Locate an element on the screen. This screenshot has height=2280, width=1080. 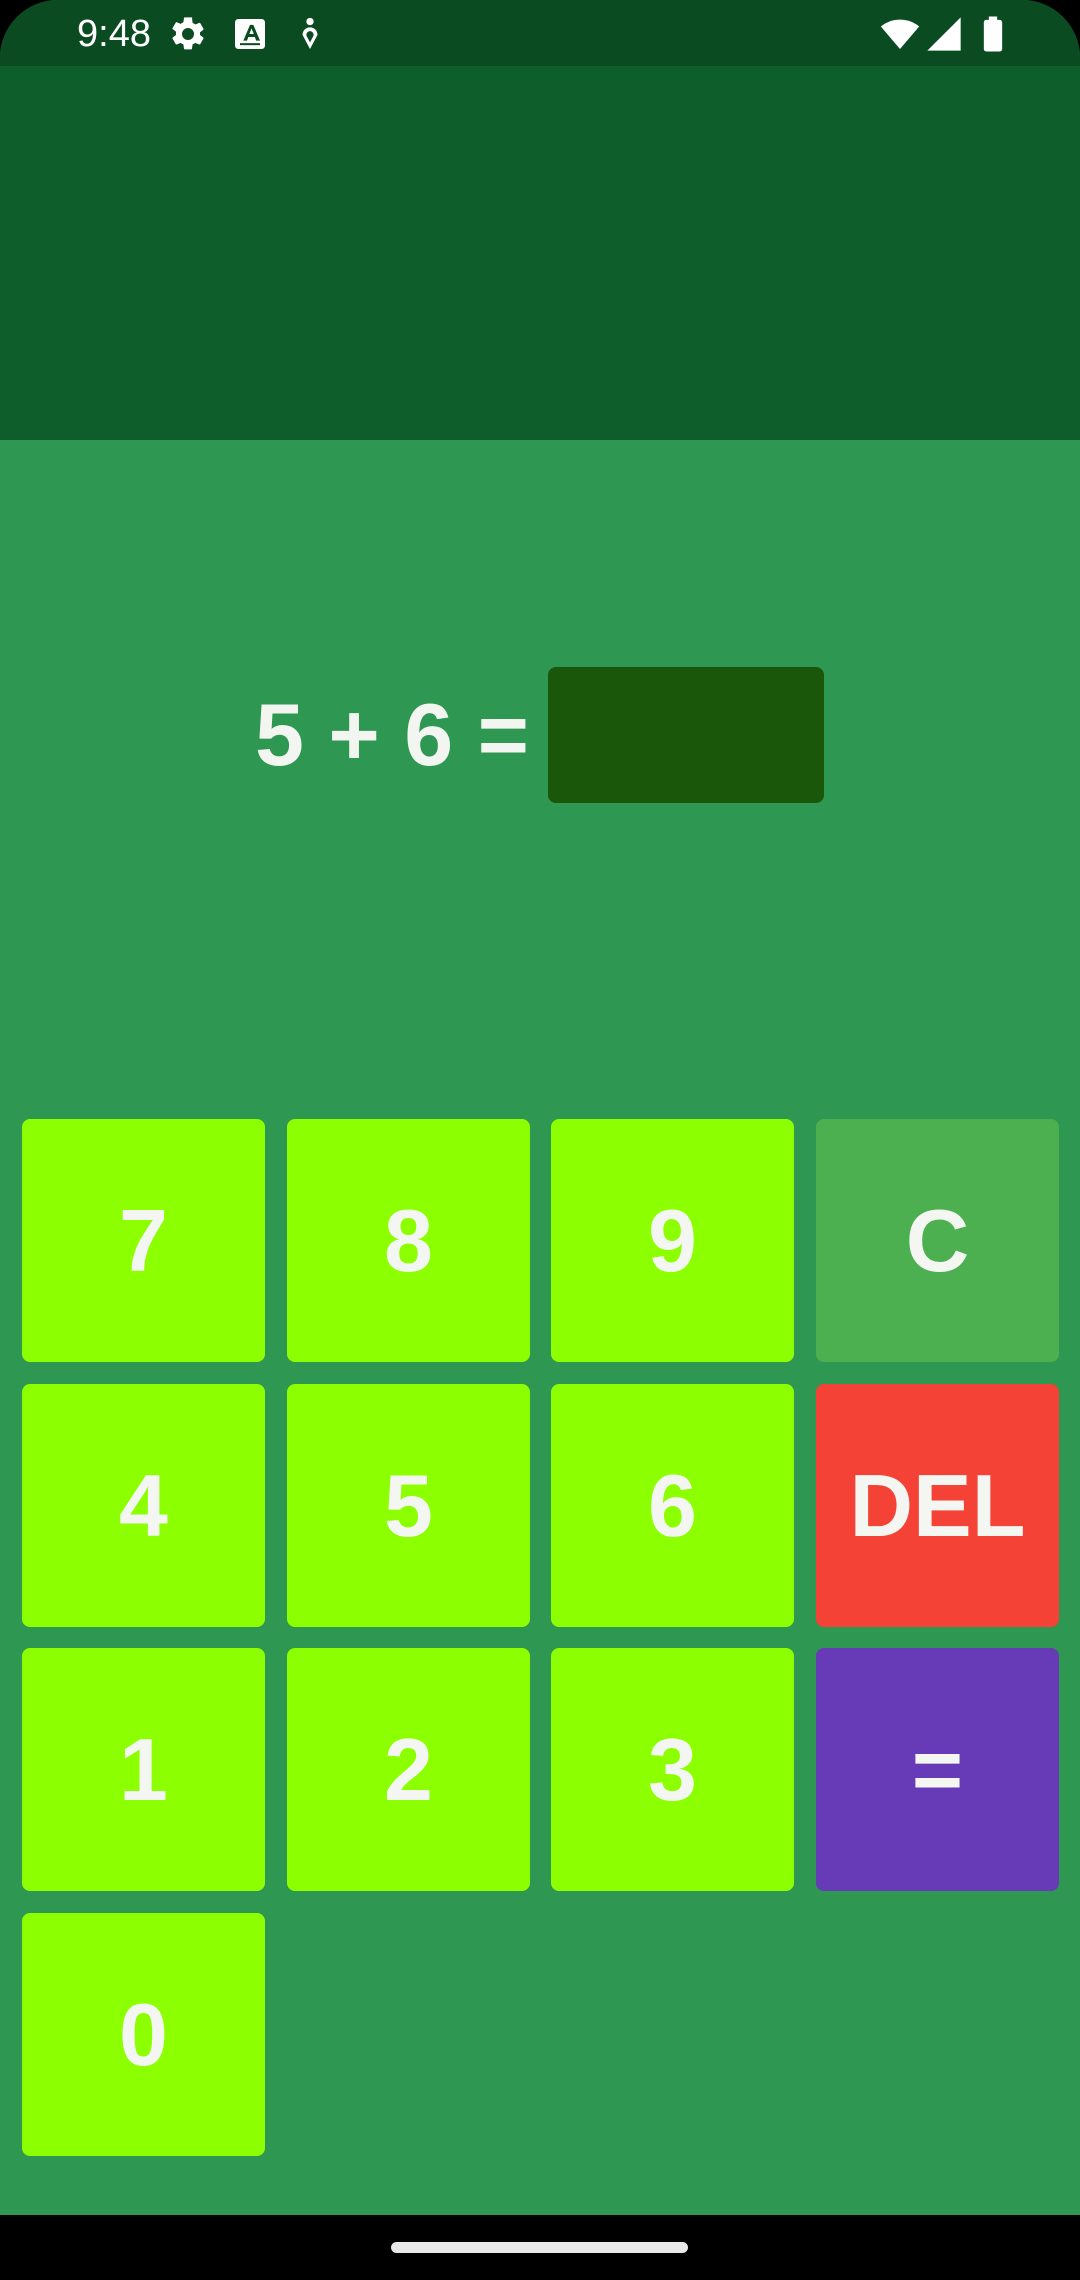
equation-text: 5 + 6 = is located at coordinates (392, 734).